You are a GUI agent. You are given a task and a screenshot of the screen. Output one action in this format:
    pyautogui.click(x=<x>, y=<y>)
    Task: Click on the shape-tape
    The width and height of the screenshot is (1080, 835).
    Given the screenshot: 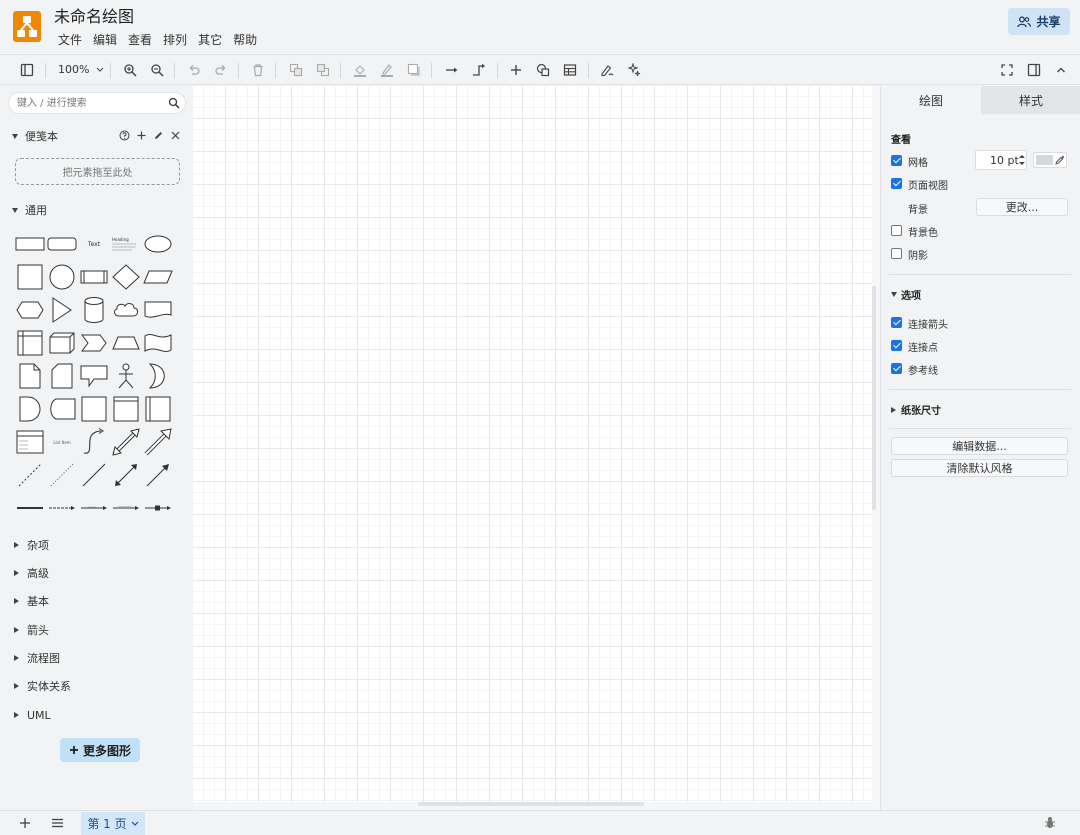 What is the action you would take?
    pyautogui.click(x=158, y=343)
    